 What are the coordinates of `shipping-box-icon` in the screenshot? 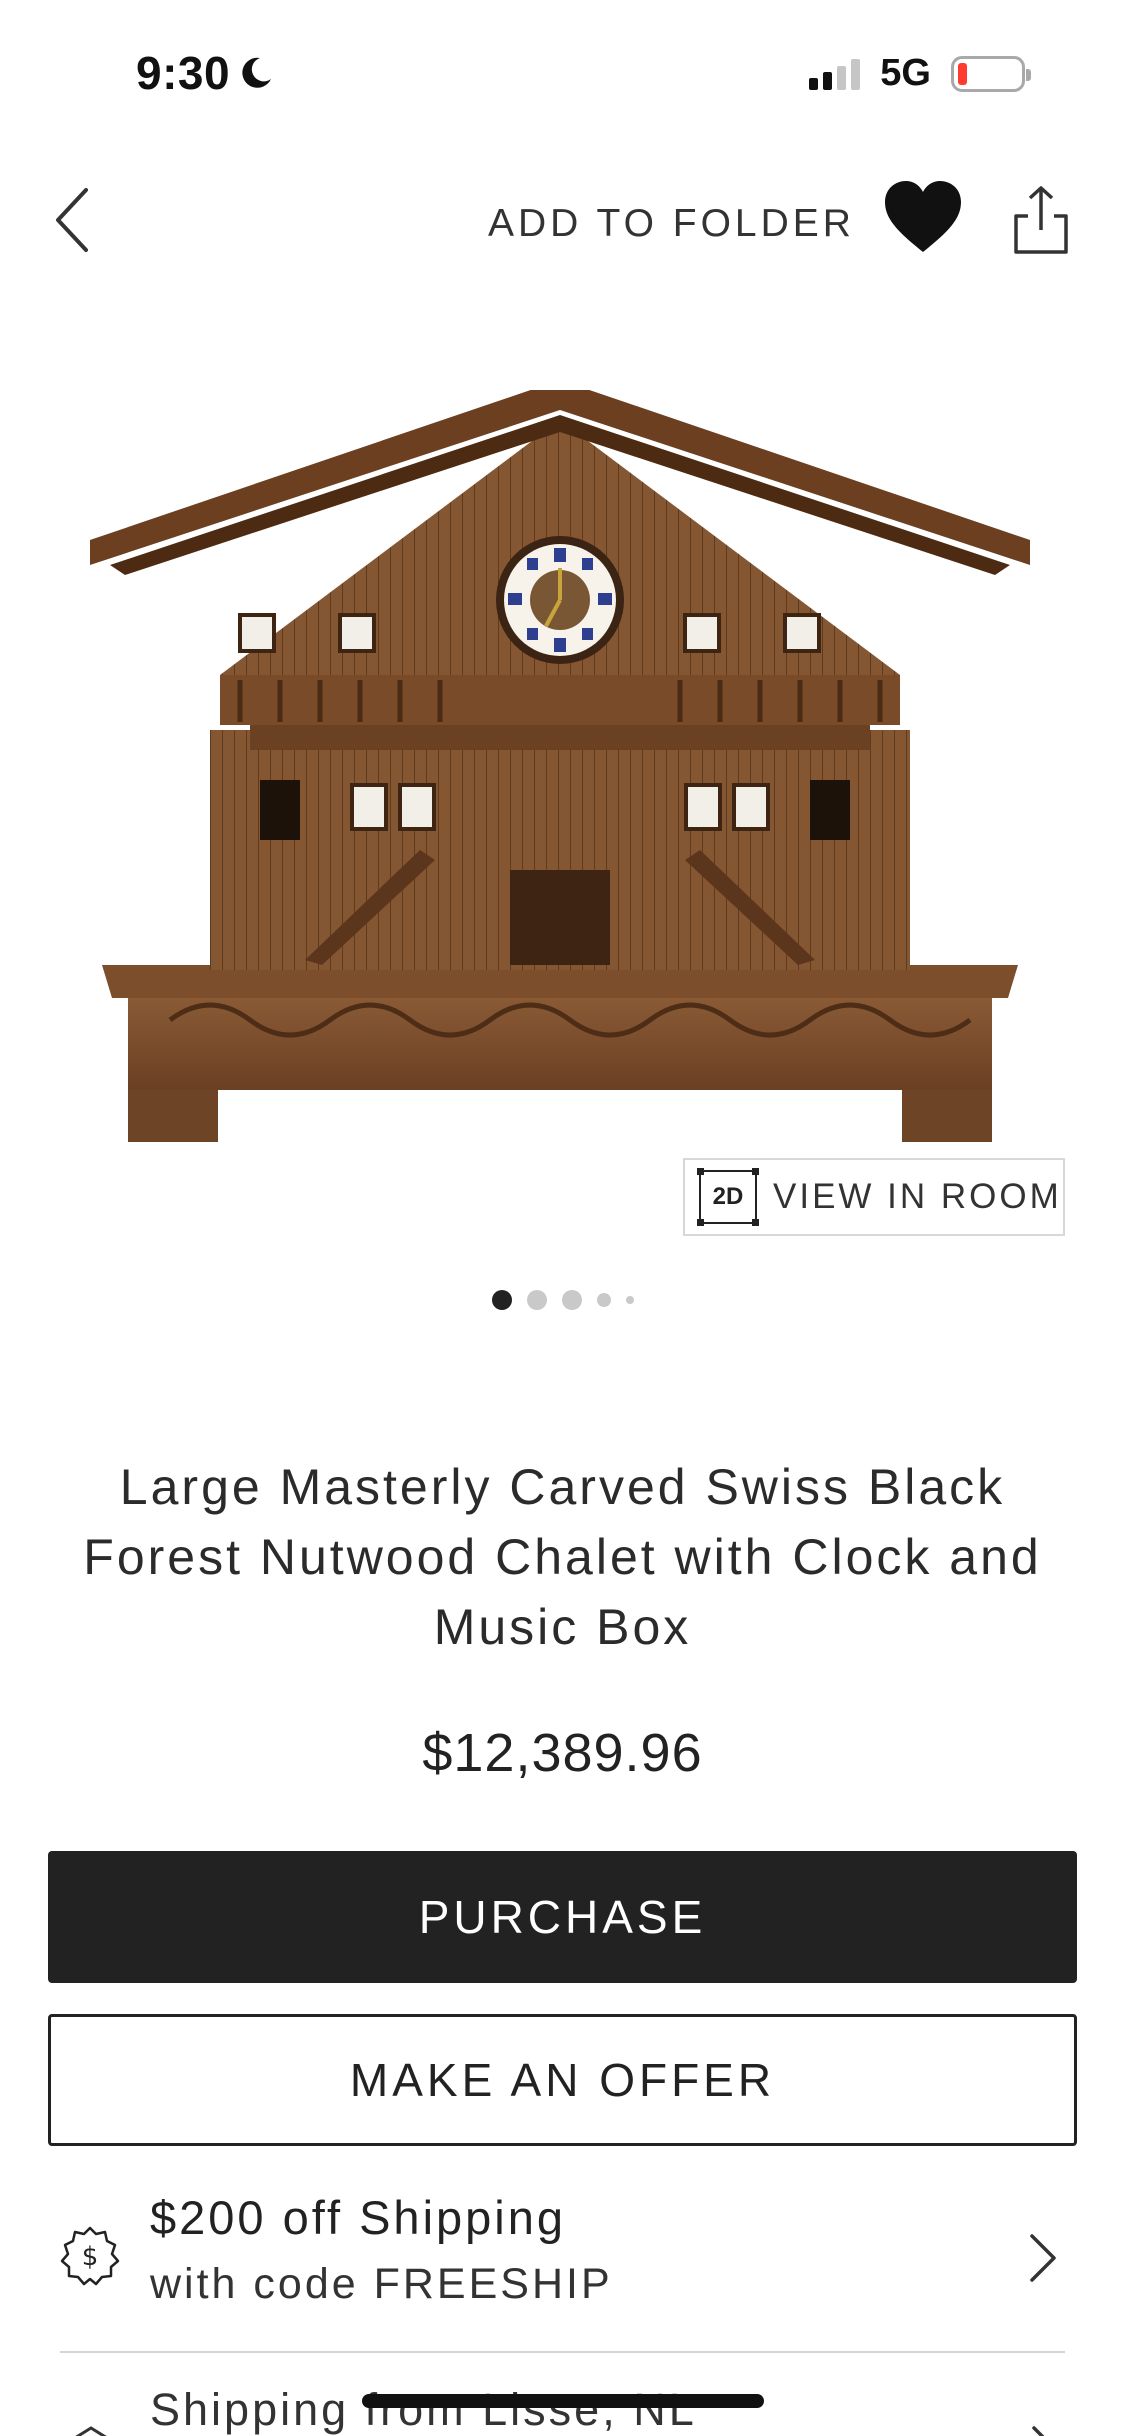 It's located at (91, 2431).